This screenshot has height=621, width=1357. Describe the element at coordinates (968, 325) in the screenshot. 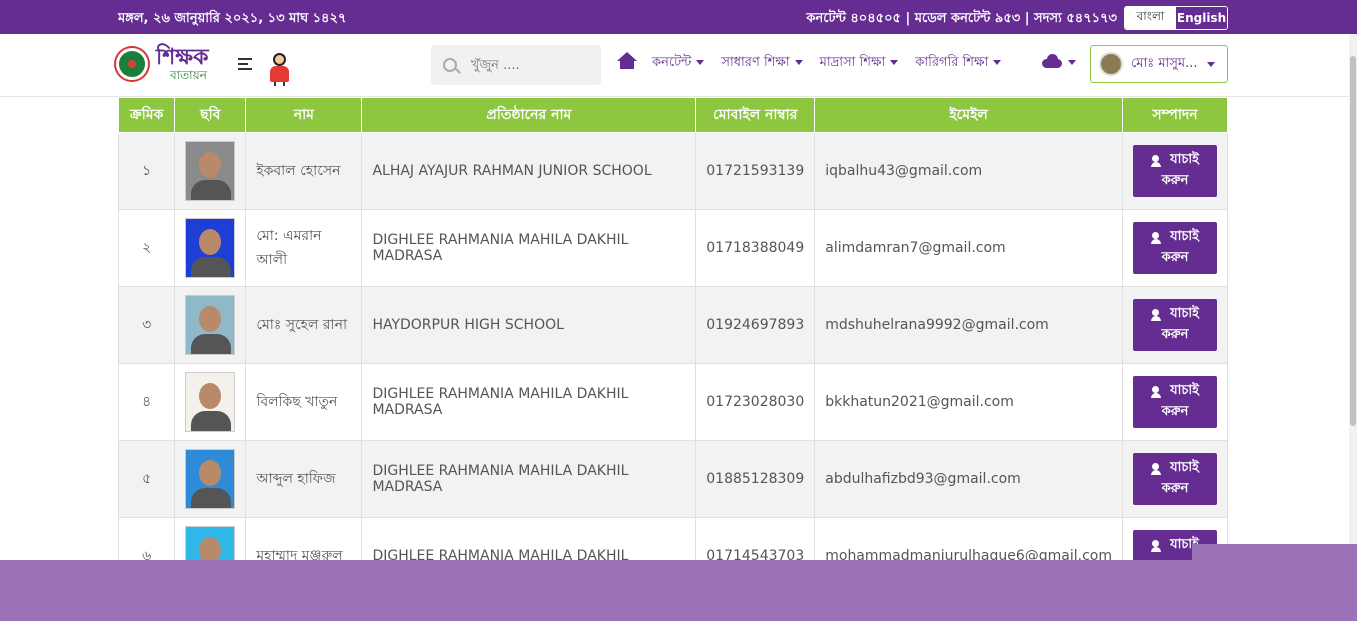

I see `row-email: mdshuhelrana9992@gmail.com` at that location.